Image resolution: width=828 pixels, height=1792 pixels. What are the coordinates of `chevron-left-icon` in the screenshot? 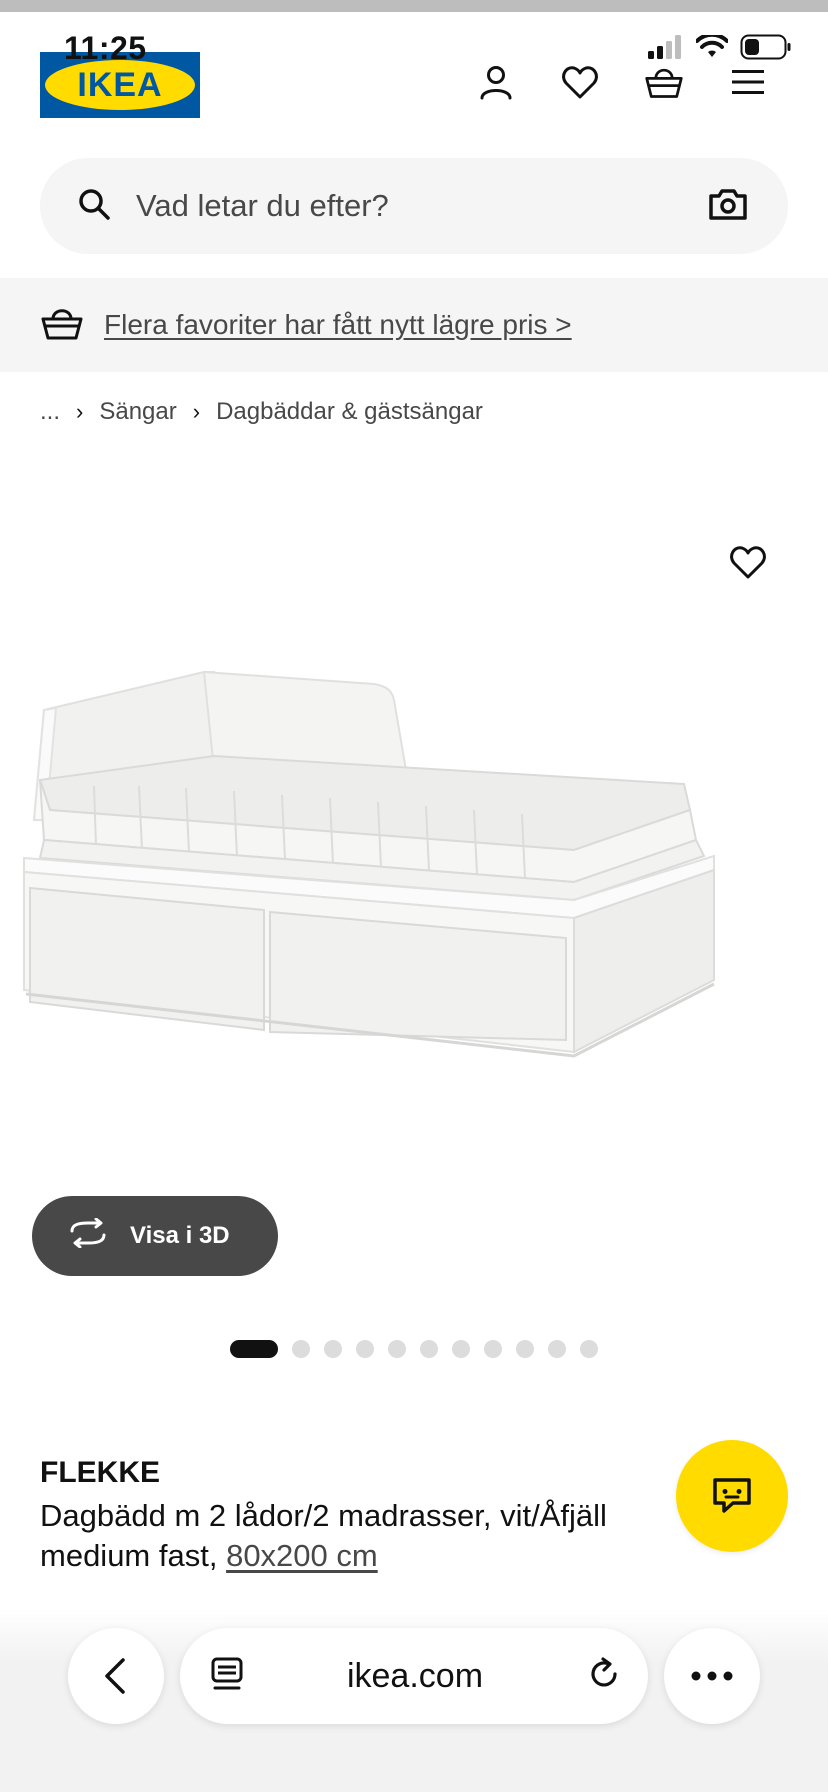 It's located at (115, 1676).